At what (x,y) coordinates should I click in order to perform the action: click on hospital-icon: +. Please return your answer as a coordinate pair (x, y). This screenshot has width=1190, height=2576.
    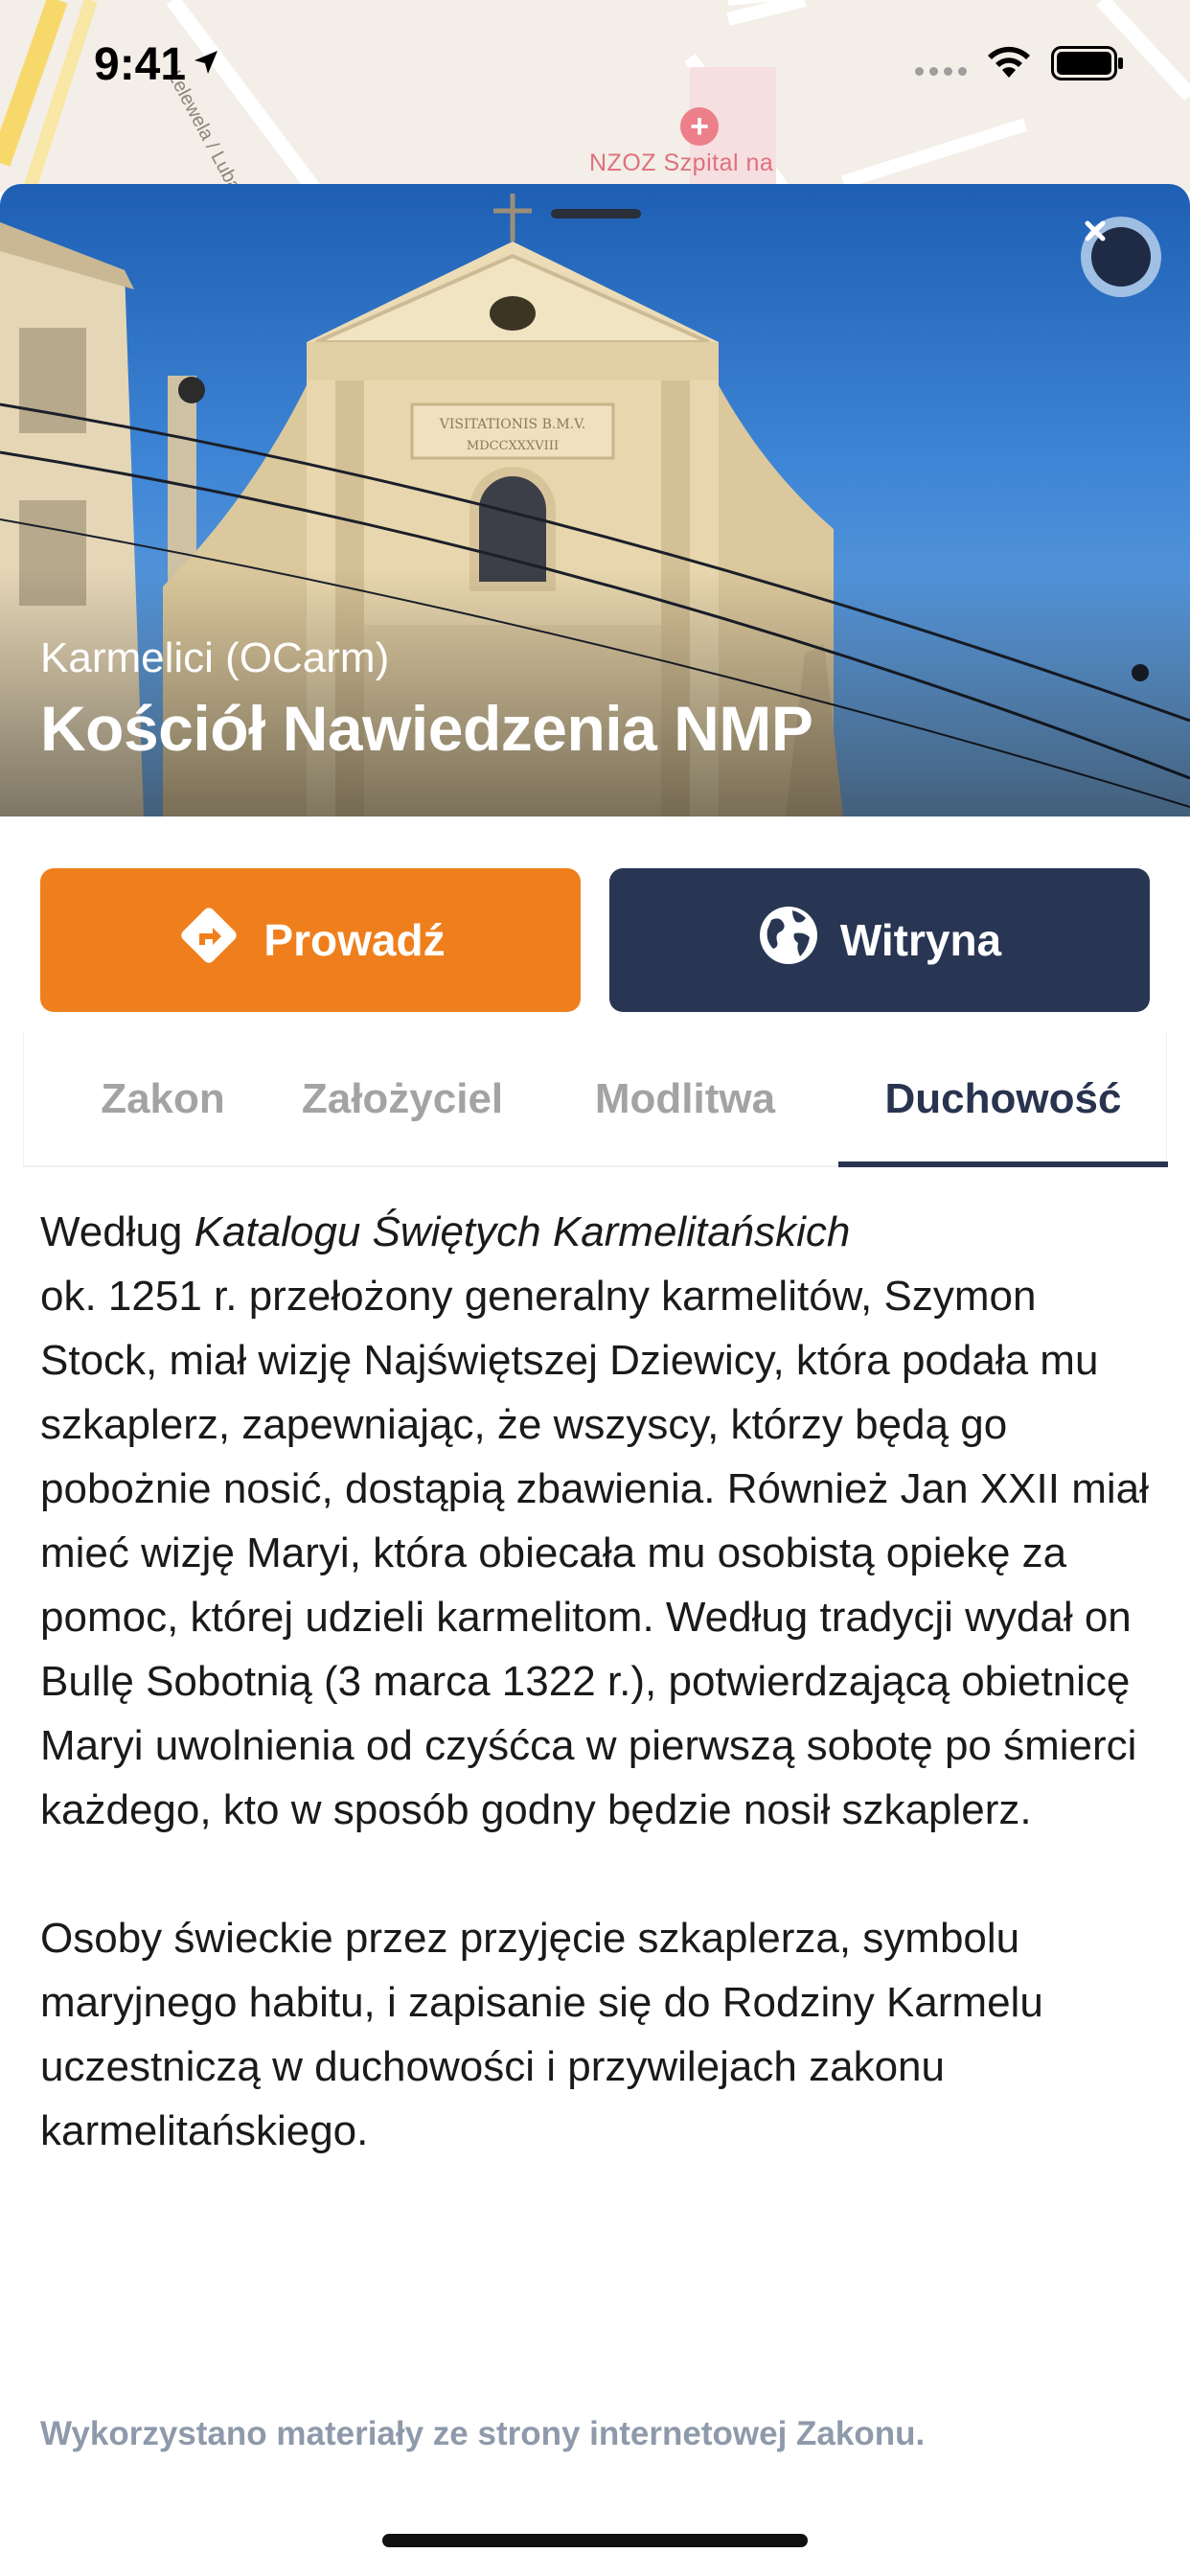
    Looking at the image, I should click on (700, 126).